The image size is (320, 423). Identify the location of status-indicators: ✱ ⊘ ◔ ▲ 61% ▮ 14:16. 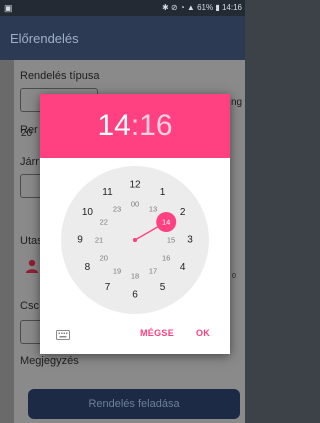
(202, 7).